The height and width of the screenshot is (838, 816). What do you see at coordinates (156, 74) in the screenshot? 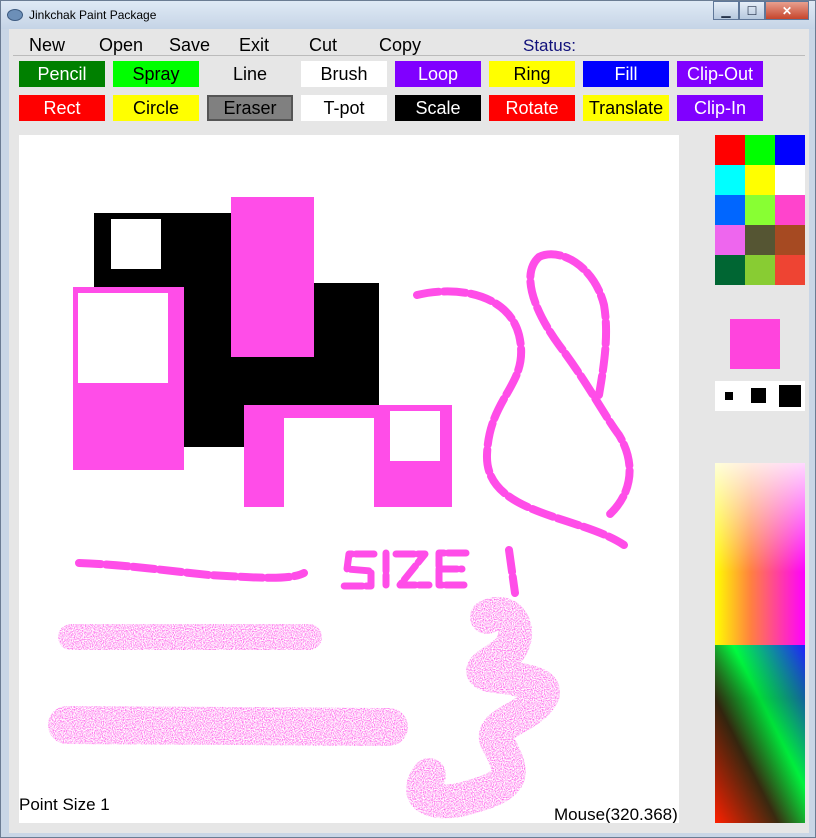
I see `tool-spray-button: Spray` at bounding box center [156, 74].